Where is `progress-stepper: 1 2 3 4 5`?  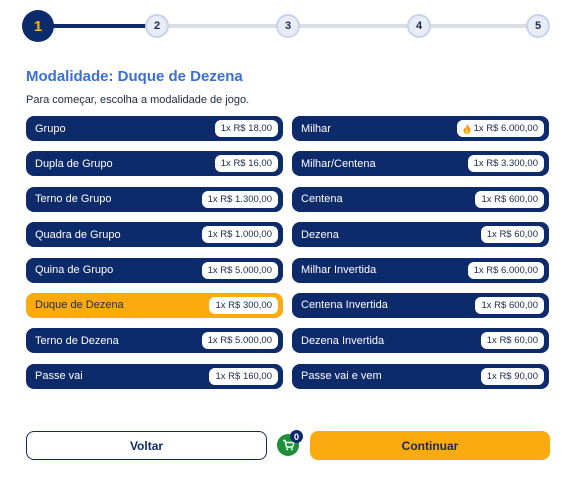 progress-stepper: 1 2 3 4 5 is located at coordinates (286, 26).